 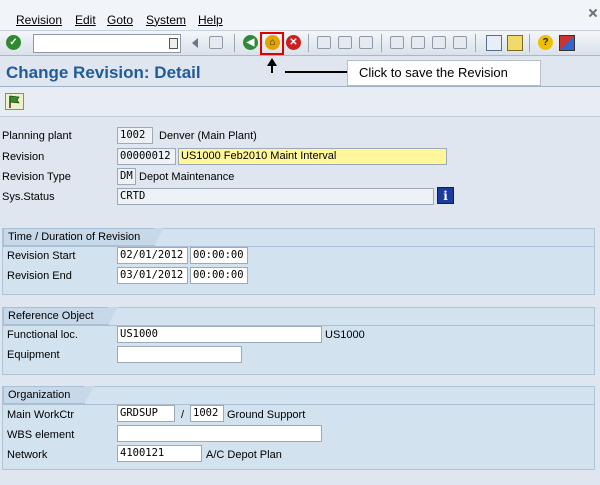 I want to click on customize-layout-icon, so click(x=567, y=43).